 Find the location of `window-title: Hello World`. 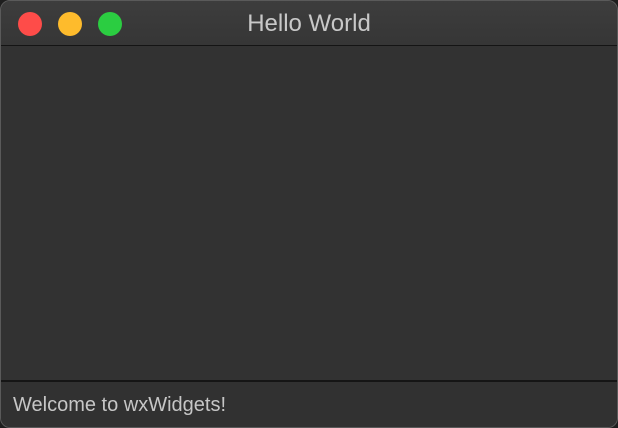

window-title: Hello World is located at coordinates (309, 23).